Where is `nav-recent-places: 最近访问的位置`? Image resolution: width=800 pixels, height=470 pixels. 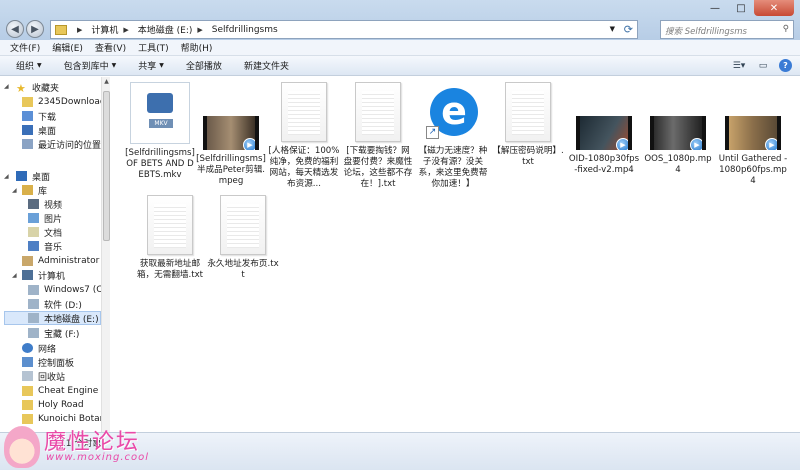
nav-recent-places: 最近访问的位置 is located at coordinates (61, 144).